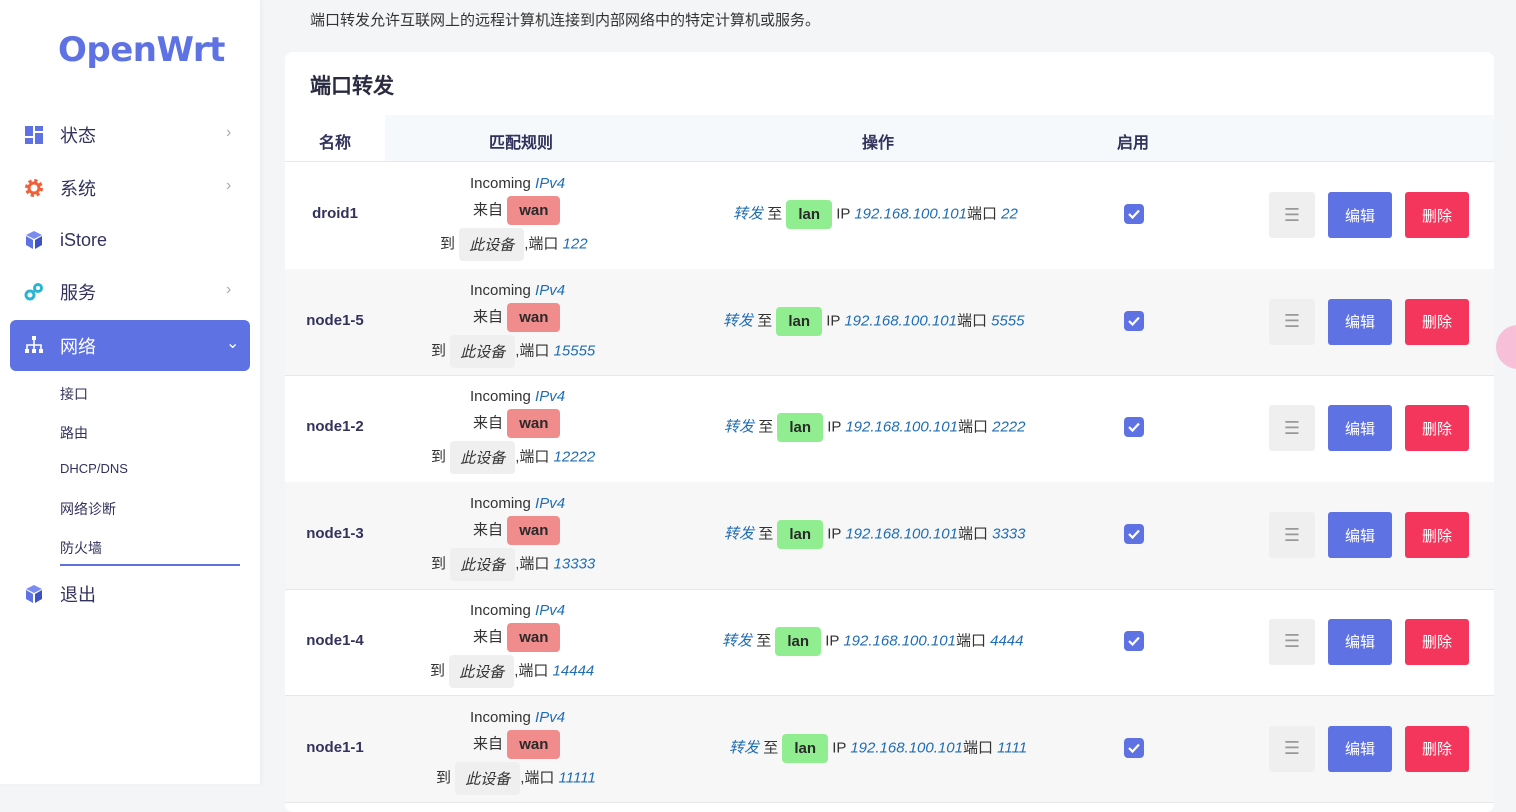 Image resolution: width=1516 pixels, height=812 pixels. What do you see at coordinates (130, 188) in the screenshot?
I see `sidebar-item-system: 系统 ›` at bounding box center [130, 188].